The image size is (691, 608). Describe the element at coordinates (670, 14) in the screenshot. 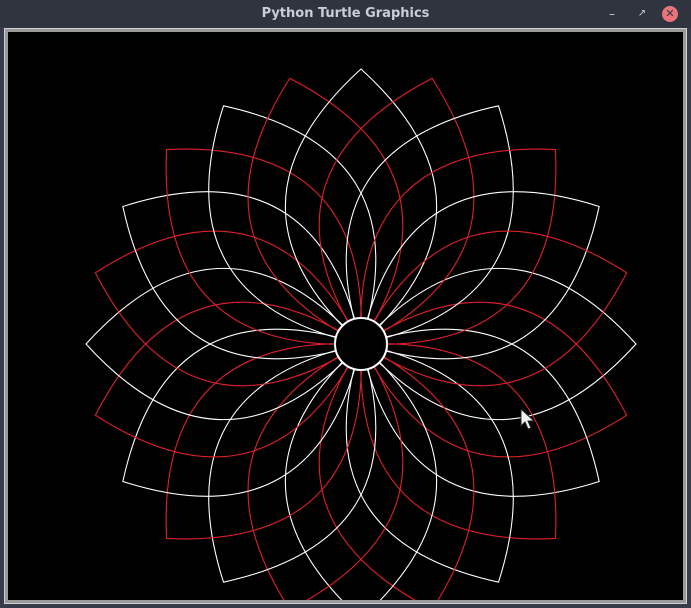

I see `close-icon: ✕` at that location.